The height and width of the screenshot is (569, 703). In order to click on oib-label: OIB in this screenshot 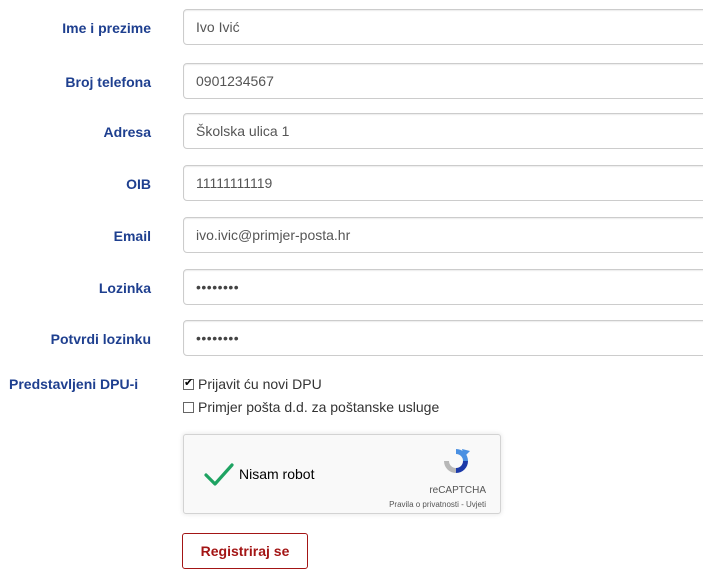, I will do `click(138, 184)`.